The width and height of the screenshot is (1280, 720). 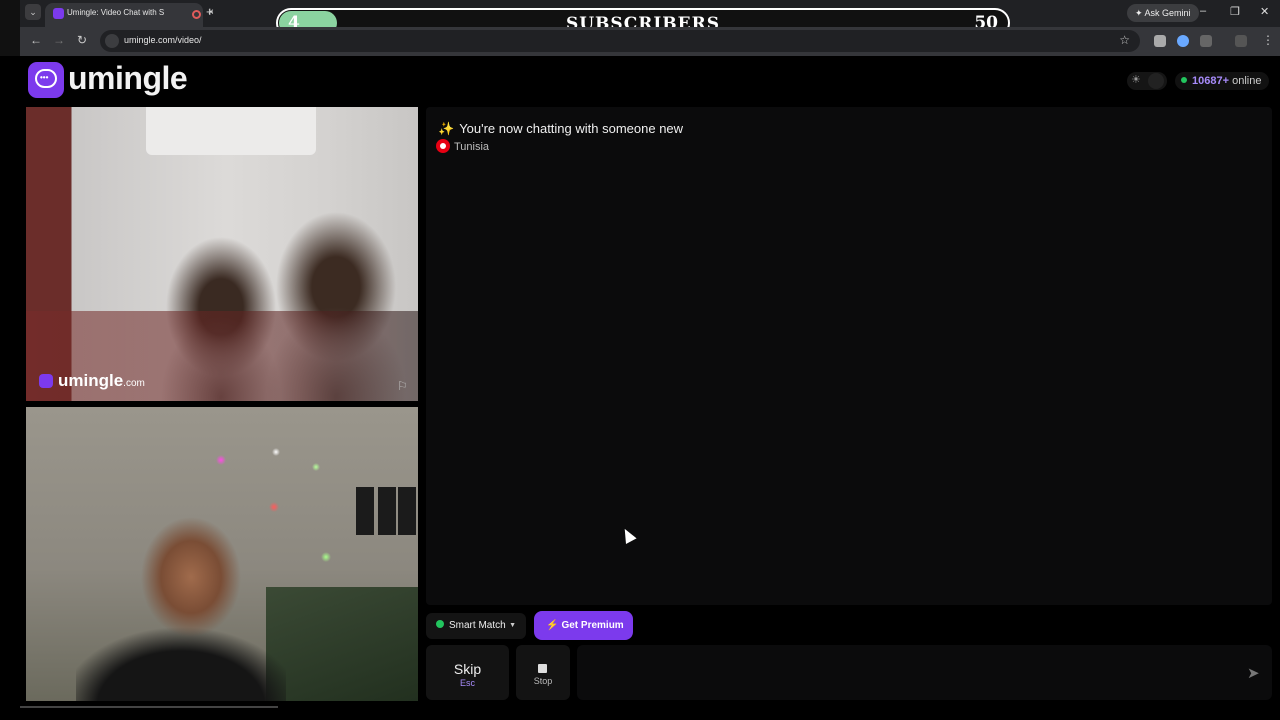 What do you see at coordinates (33, 12) in the screenshot?
I see `tab-search-icon: ⌄` at bounding box center [33, 12].